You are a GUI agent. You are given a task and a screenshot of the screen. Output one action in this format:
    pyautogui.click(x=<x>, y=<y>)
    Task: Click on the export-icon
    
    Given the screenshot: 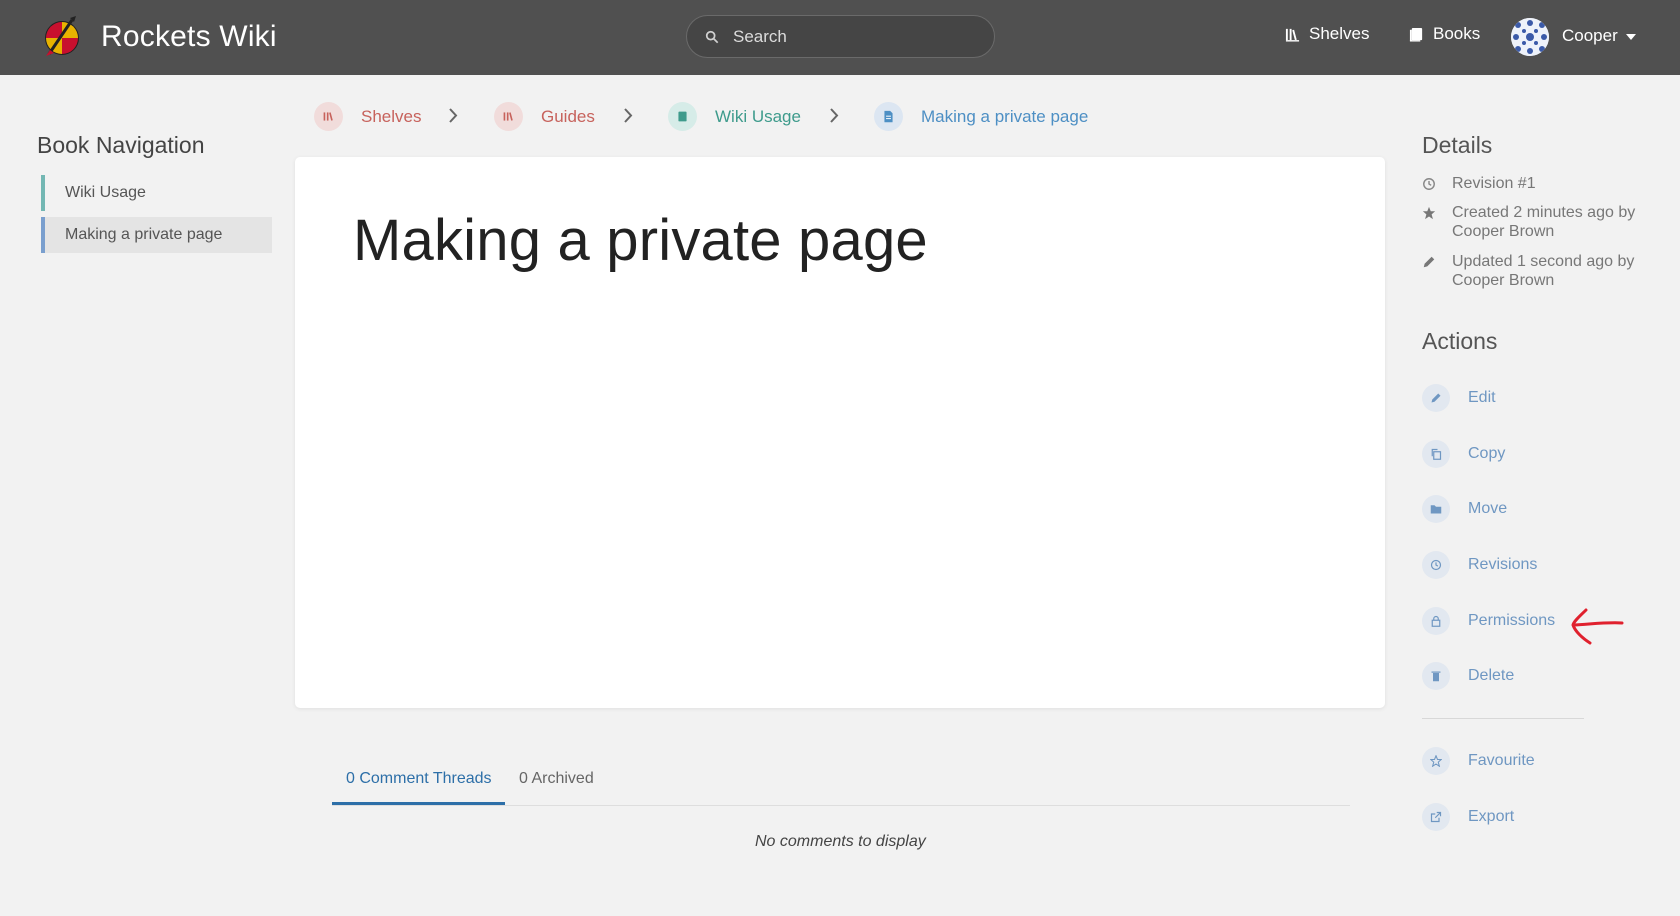 What is the action you would take?
    pyautogui.click(x=1436, y=817)
    